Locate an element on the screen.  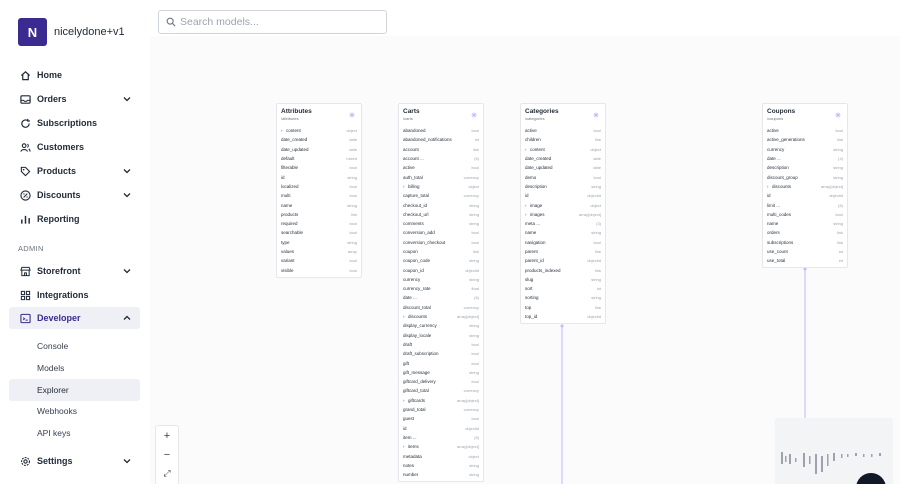
field-row: products_indexed link is located at coordinates (563, 269).